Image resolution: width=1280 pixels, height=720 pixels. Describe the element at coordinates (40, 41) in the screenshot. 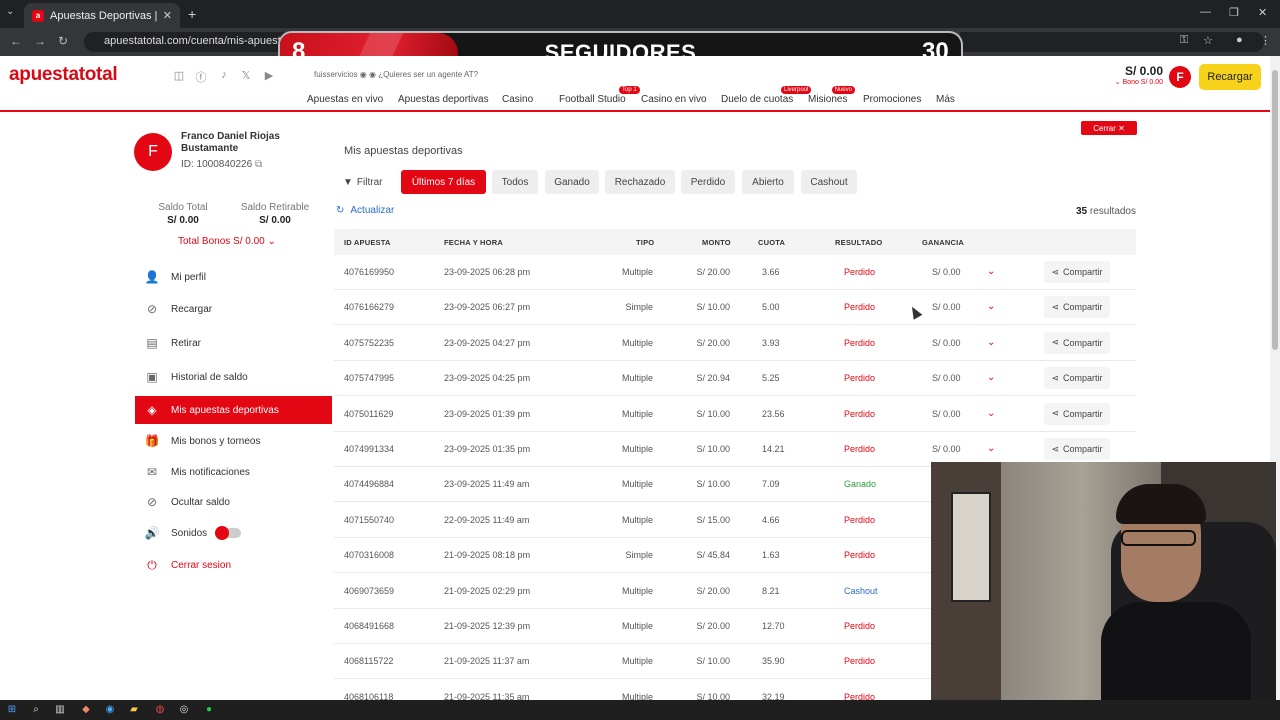

I see `forward-icon: →` at that location.